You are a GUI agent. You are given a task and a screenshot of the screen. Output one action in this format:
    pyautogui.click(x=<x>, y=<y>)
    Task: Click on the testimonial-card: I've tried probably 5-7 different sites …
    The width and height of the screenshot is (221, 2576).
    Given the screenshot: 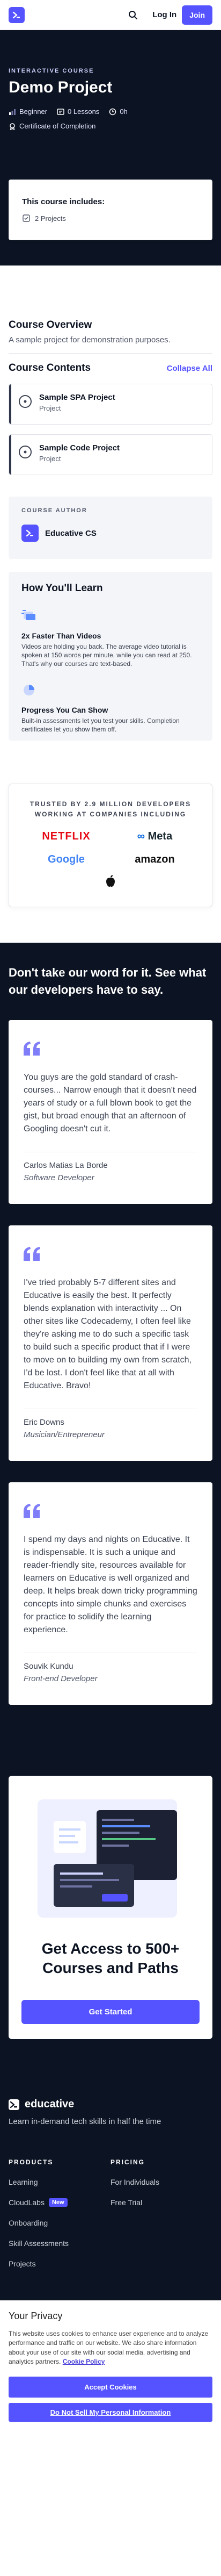 What is the action you would take?
    pyautogui.click(x=110, y=1343)
    